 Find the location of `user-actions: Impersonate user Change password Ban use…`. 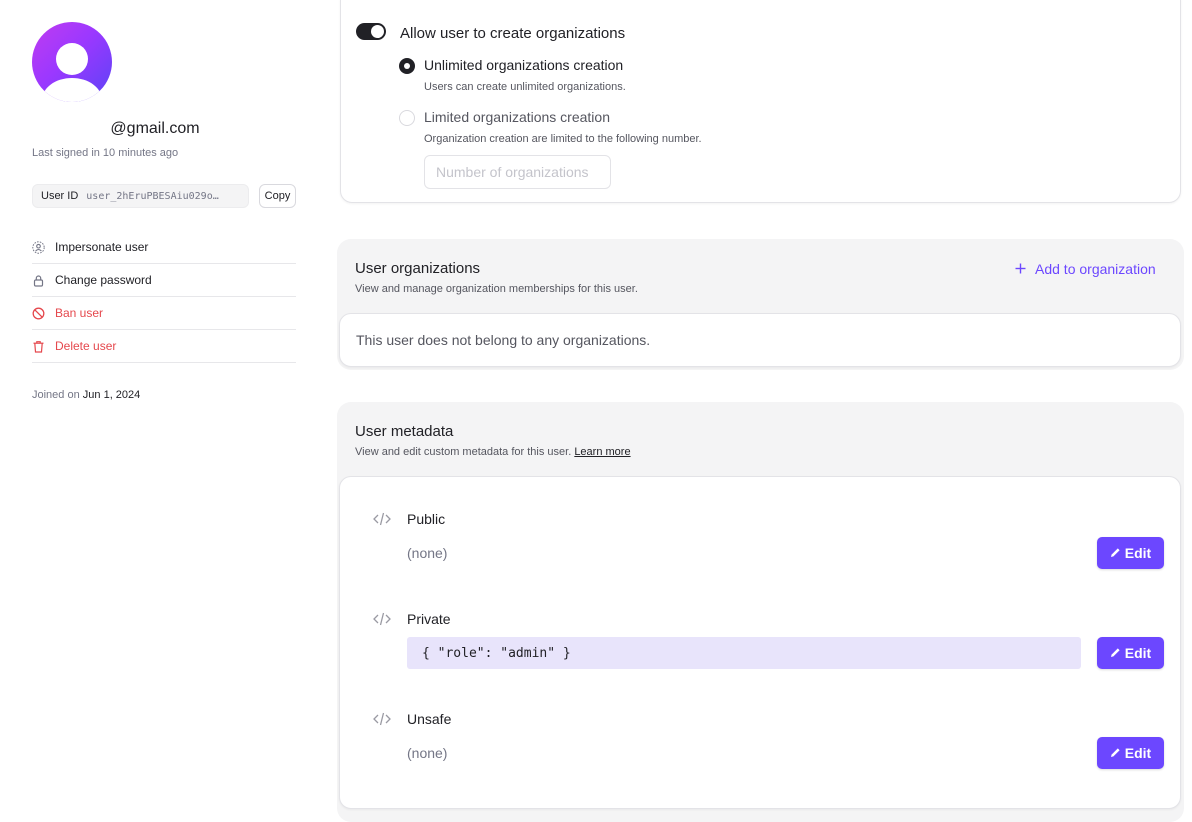

user-actions: Impersonate user Change password Ban use… is located at coordinates (164, 297).